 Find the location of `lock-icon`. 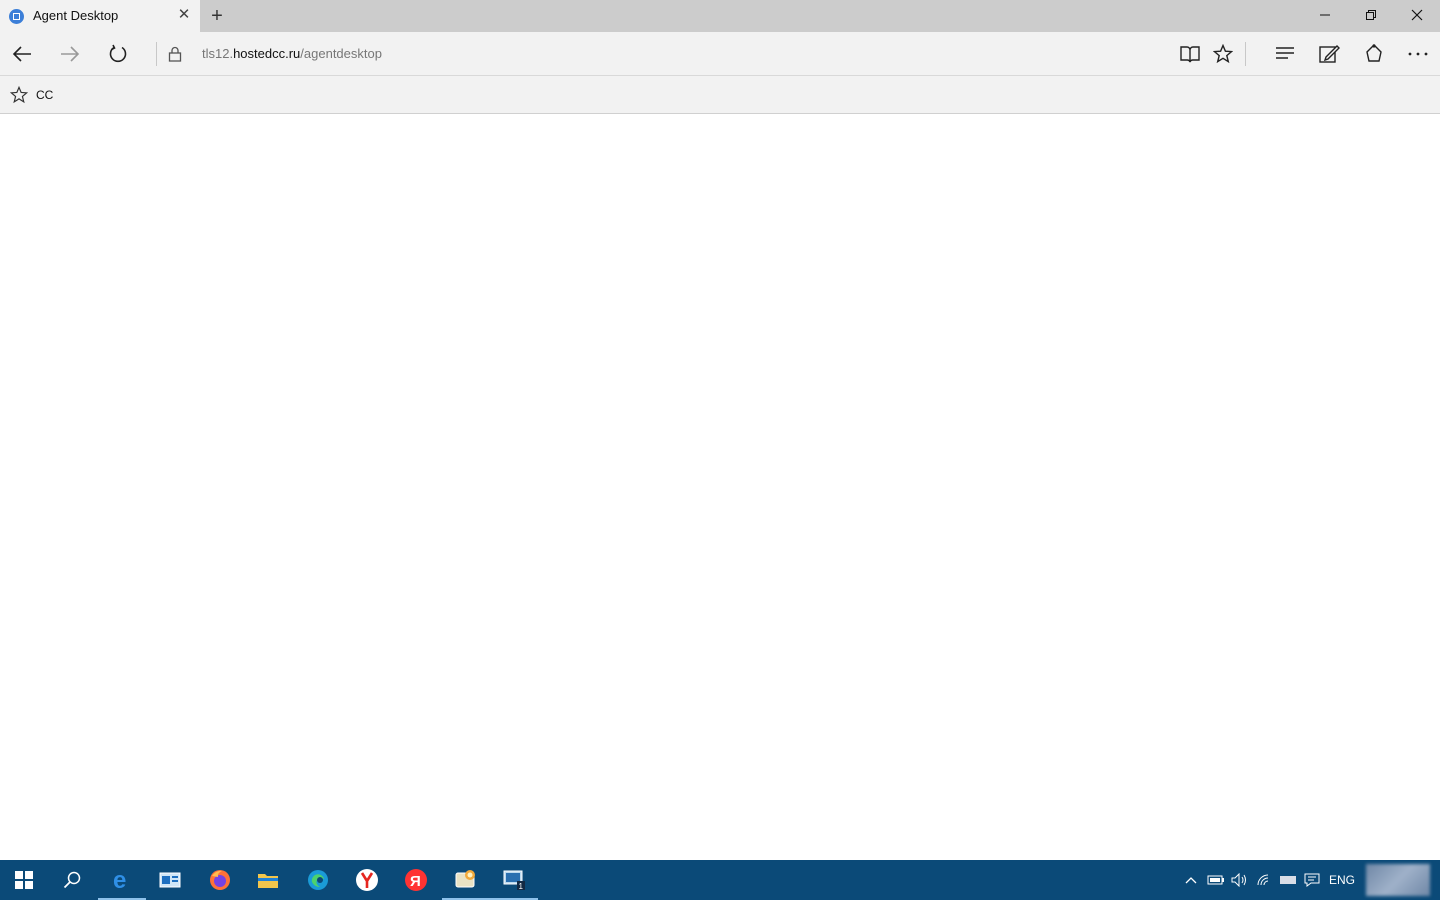

lock-icon is located at coordinates (175, 54).